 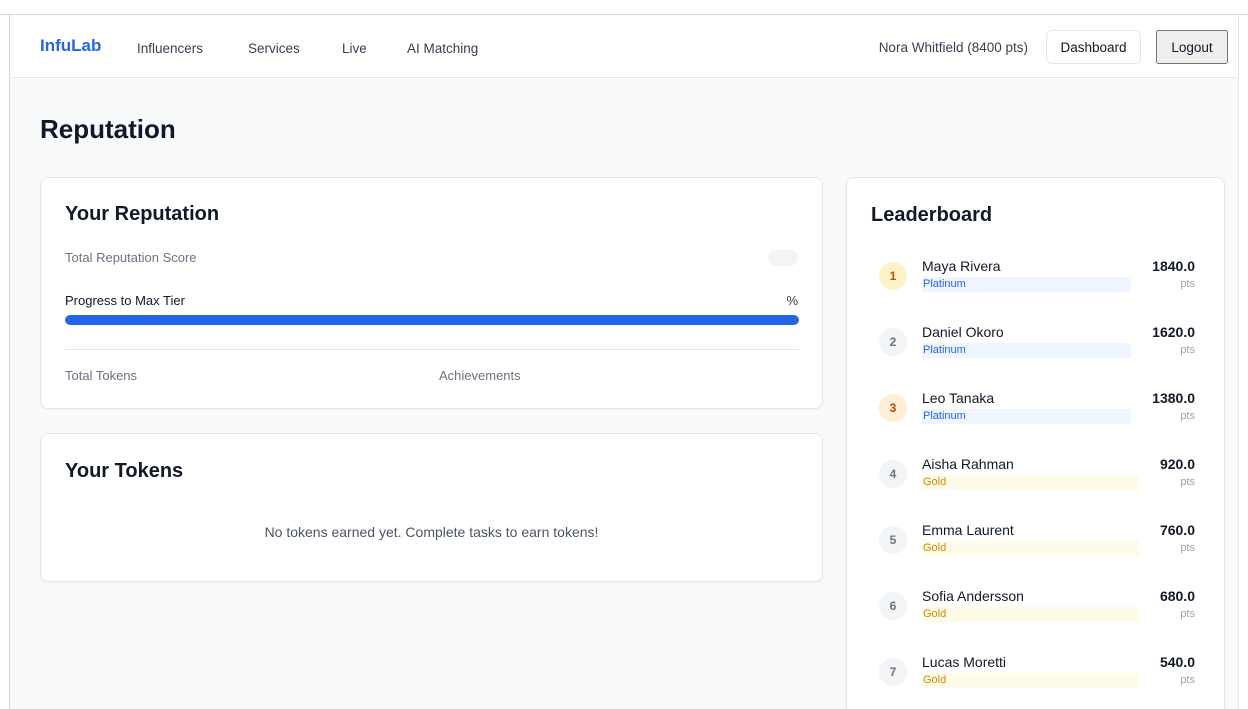 I want to click on nav-link-live: Live, so click(x=354, y=48).